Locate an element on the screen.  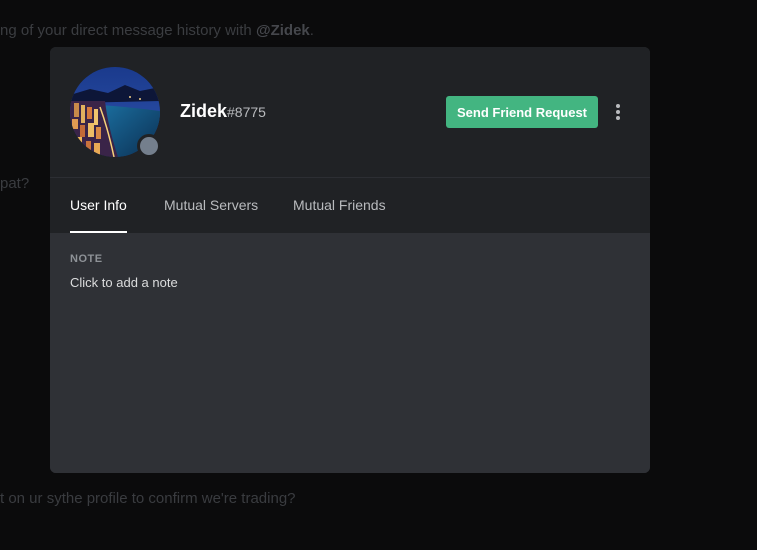
tab-user-info: User Info is located at coordinates (98, 205).